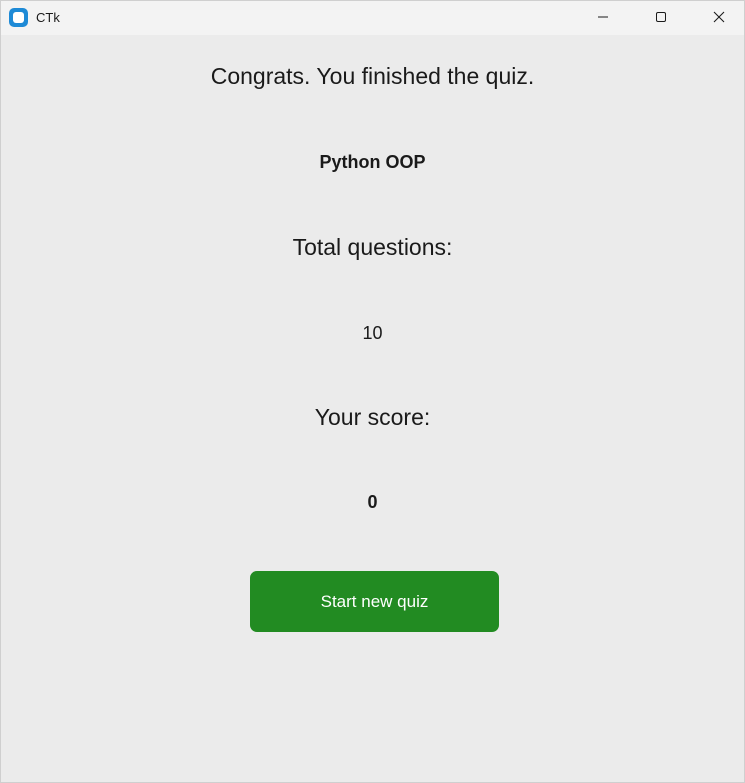  I want to click on completion-heading: Congrats. You finished the quiz., so click(372, 76).